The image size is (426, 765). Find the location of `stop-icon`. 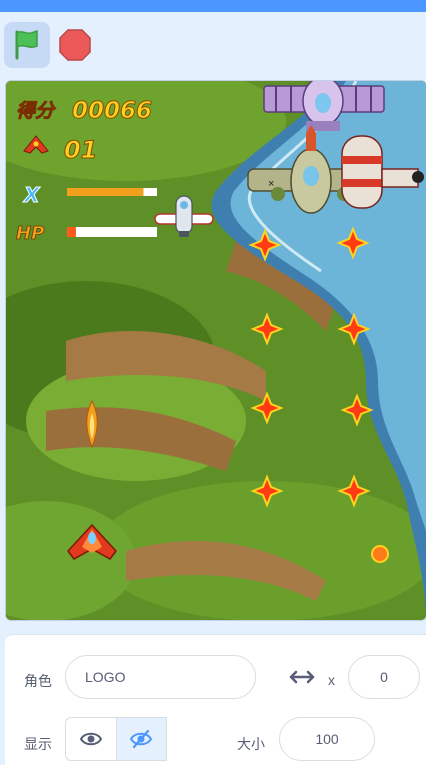

stop-icon is located at coordinates (75, 45).